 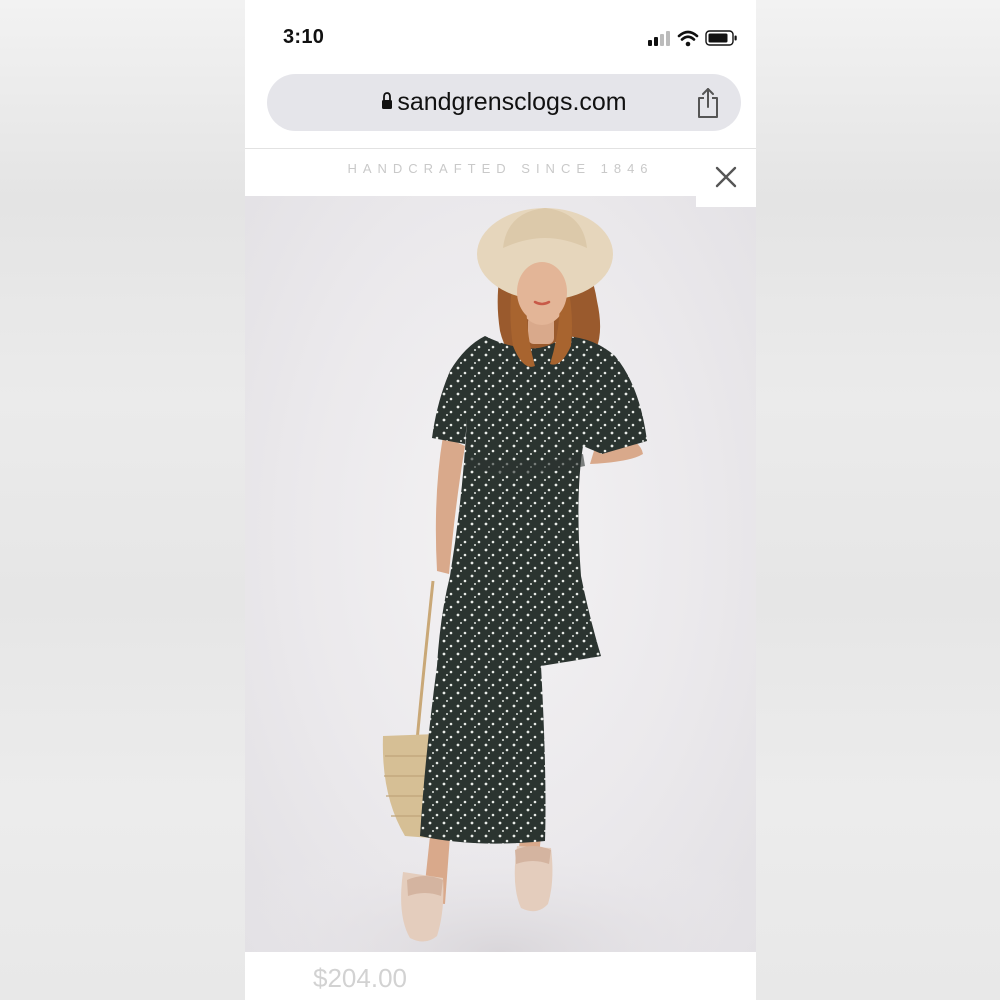 I want to click on site-banner: HANDCRAFTED SINCE 1846, so click(x=500, y=172).